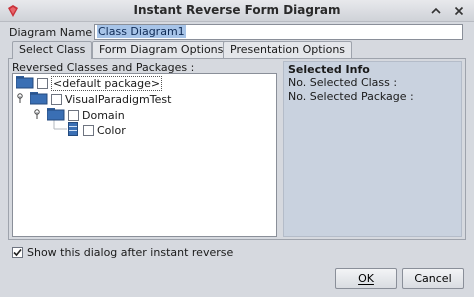  What do you see at coordinates (103, 115) in the screenshot?
I see `tree-item-label: Domain` at bounding box center [103, 115].